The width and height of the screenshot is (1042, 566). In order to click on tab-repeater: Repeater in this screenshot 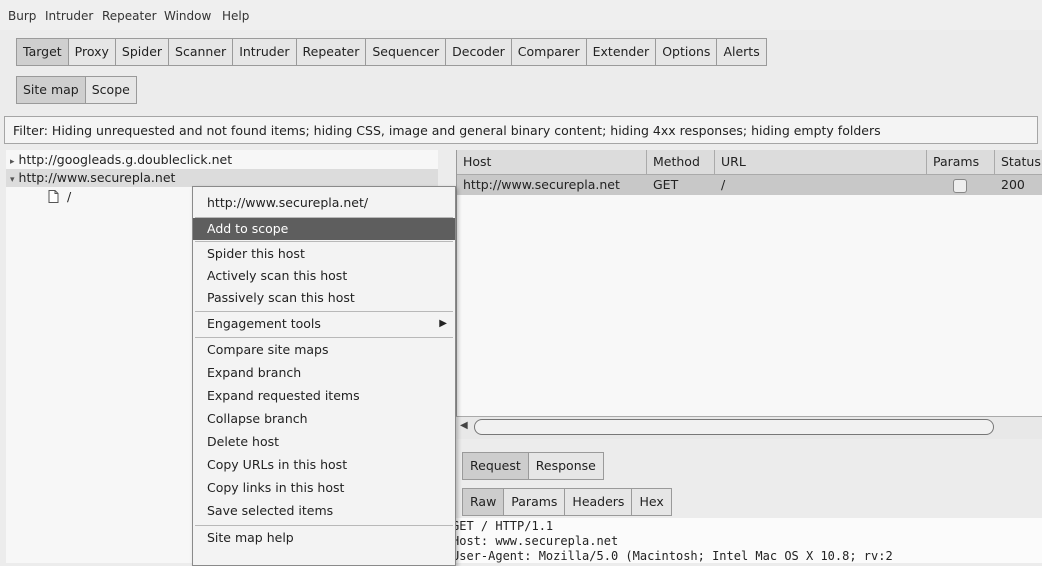, I will do `click(330, 52)`.